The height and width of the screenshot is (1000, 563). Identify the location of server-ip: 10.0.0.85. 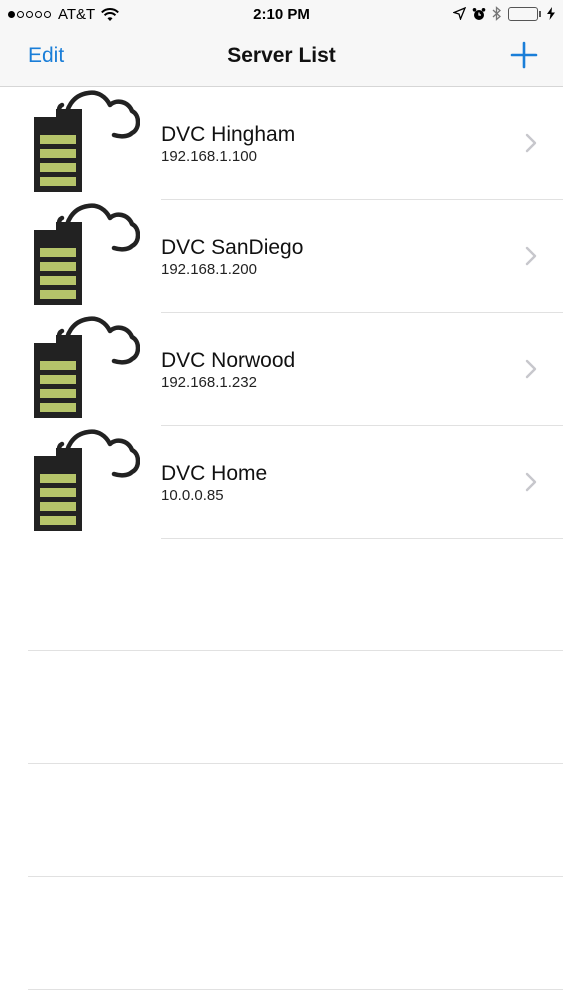
(192, 495).